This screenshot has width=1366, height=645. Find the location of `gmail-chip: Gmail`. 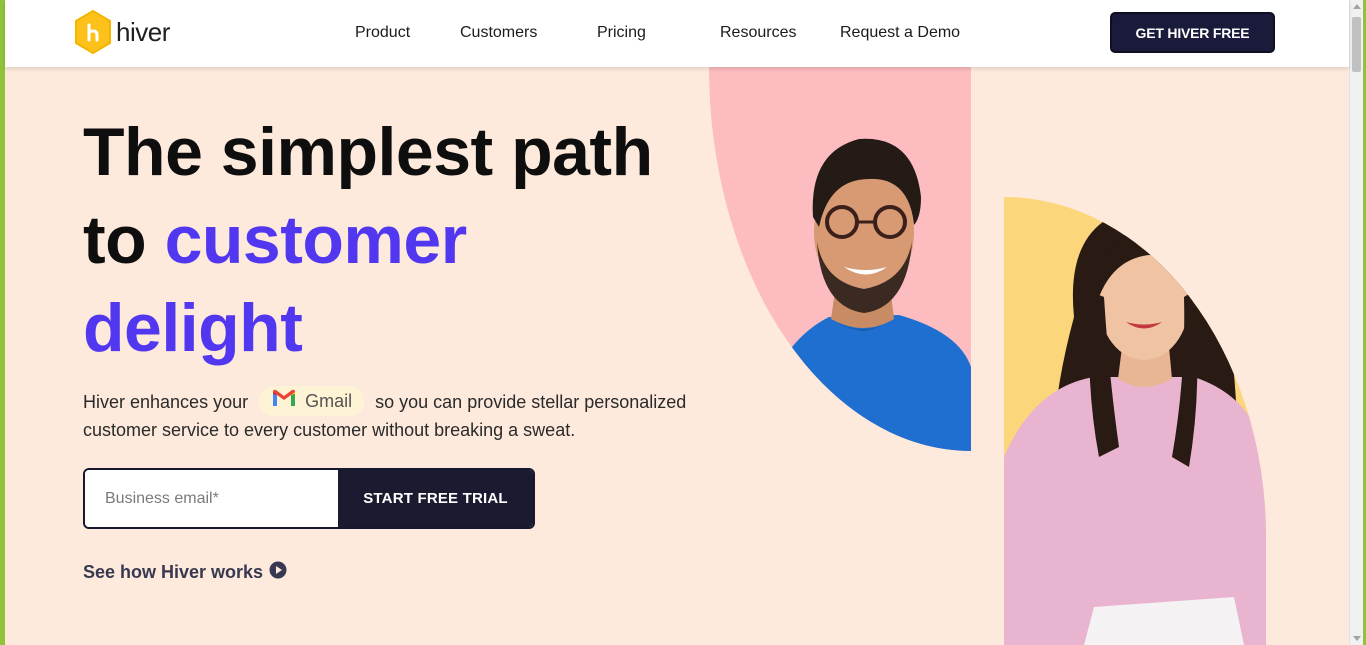

gmail-chip: Gmail is located at coordinates (312, 401).